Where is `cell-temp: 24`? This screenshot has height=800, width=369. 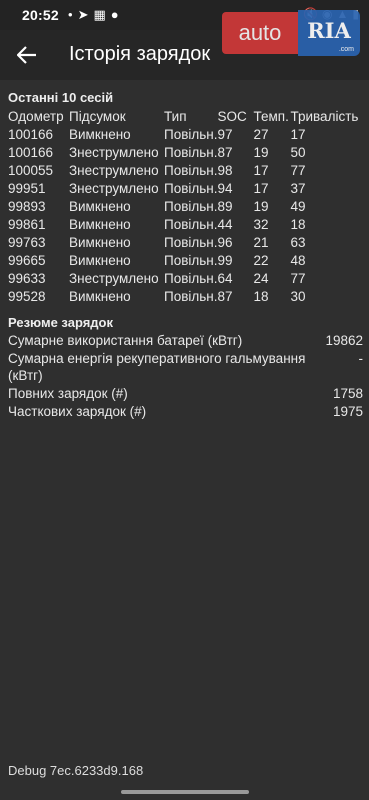 cell-temp: 24 is located at coordinates (261, 278).